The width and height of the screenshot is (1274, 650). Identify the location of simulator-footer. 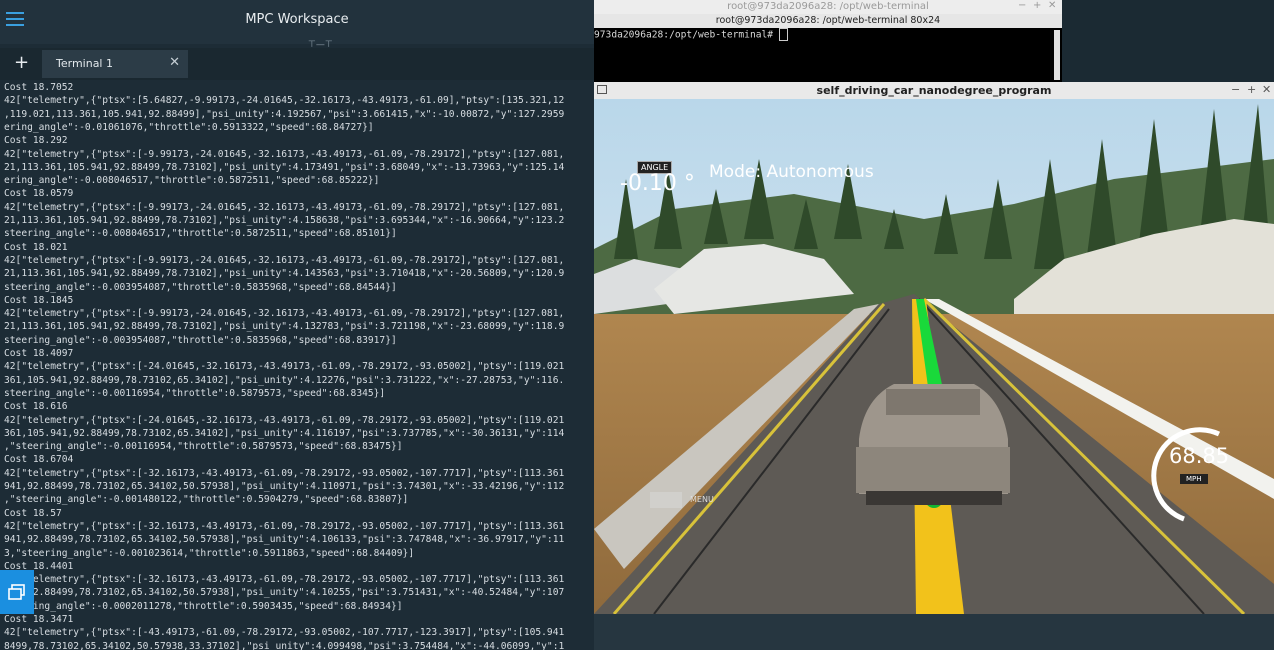
(934, 632).